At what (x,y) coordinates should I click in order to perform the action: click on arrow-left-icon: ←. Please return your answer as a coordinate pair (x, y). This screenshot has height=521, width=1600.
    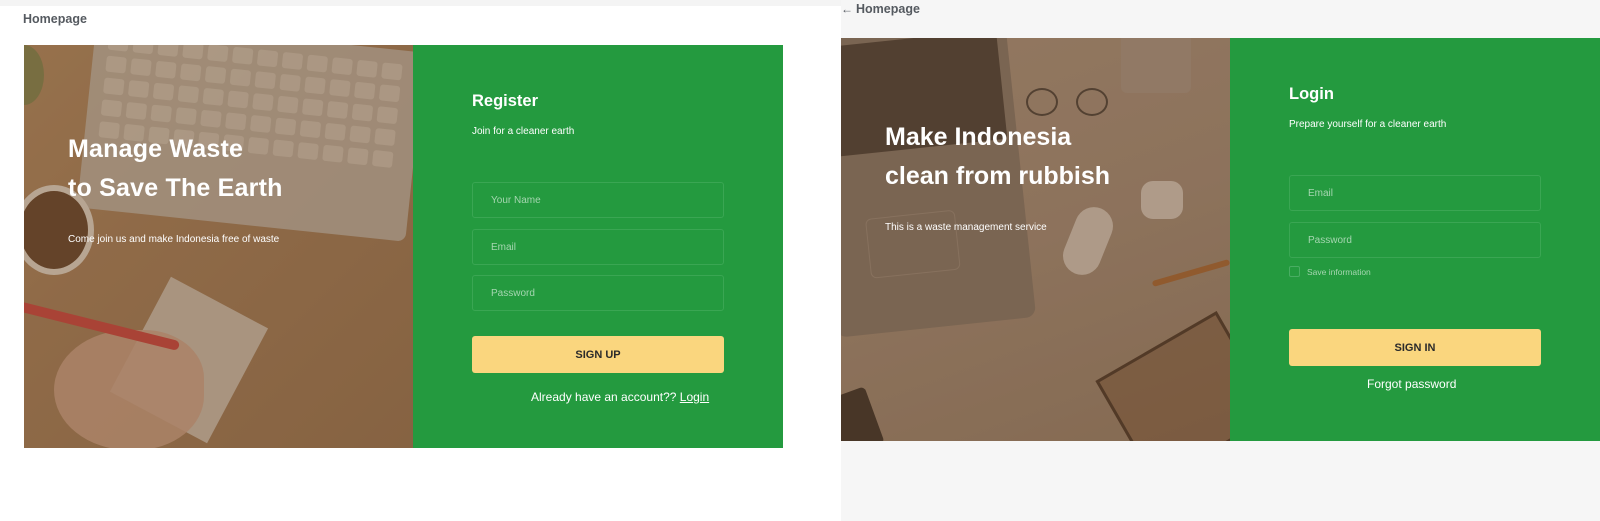
    Looking at the image, I should click on (847, 9).